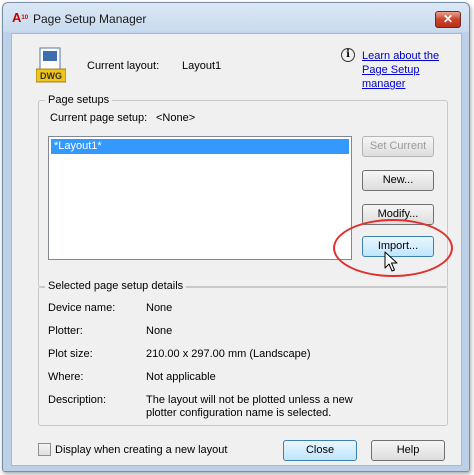 The height and width of the screenshot is (475, 474). I want to click on window-title: Page Setup Manager, so click(90, 19).